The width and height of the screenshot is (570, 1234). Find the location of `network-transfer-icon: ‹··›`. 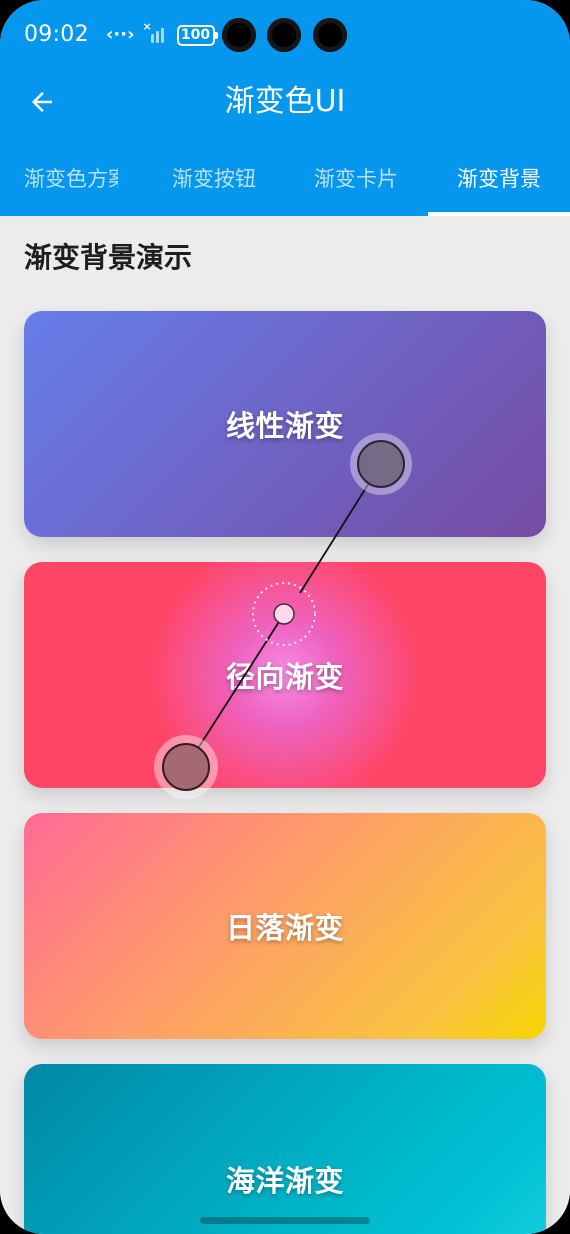

network-transfer-icon: ‹··› is located at coordinates (120, 34).